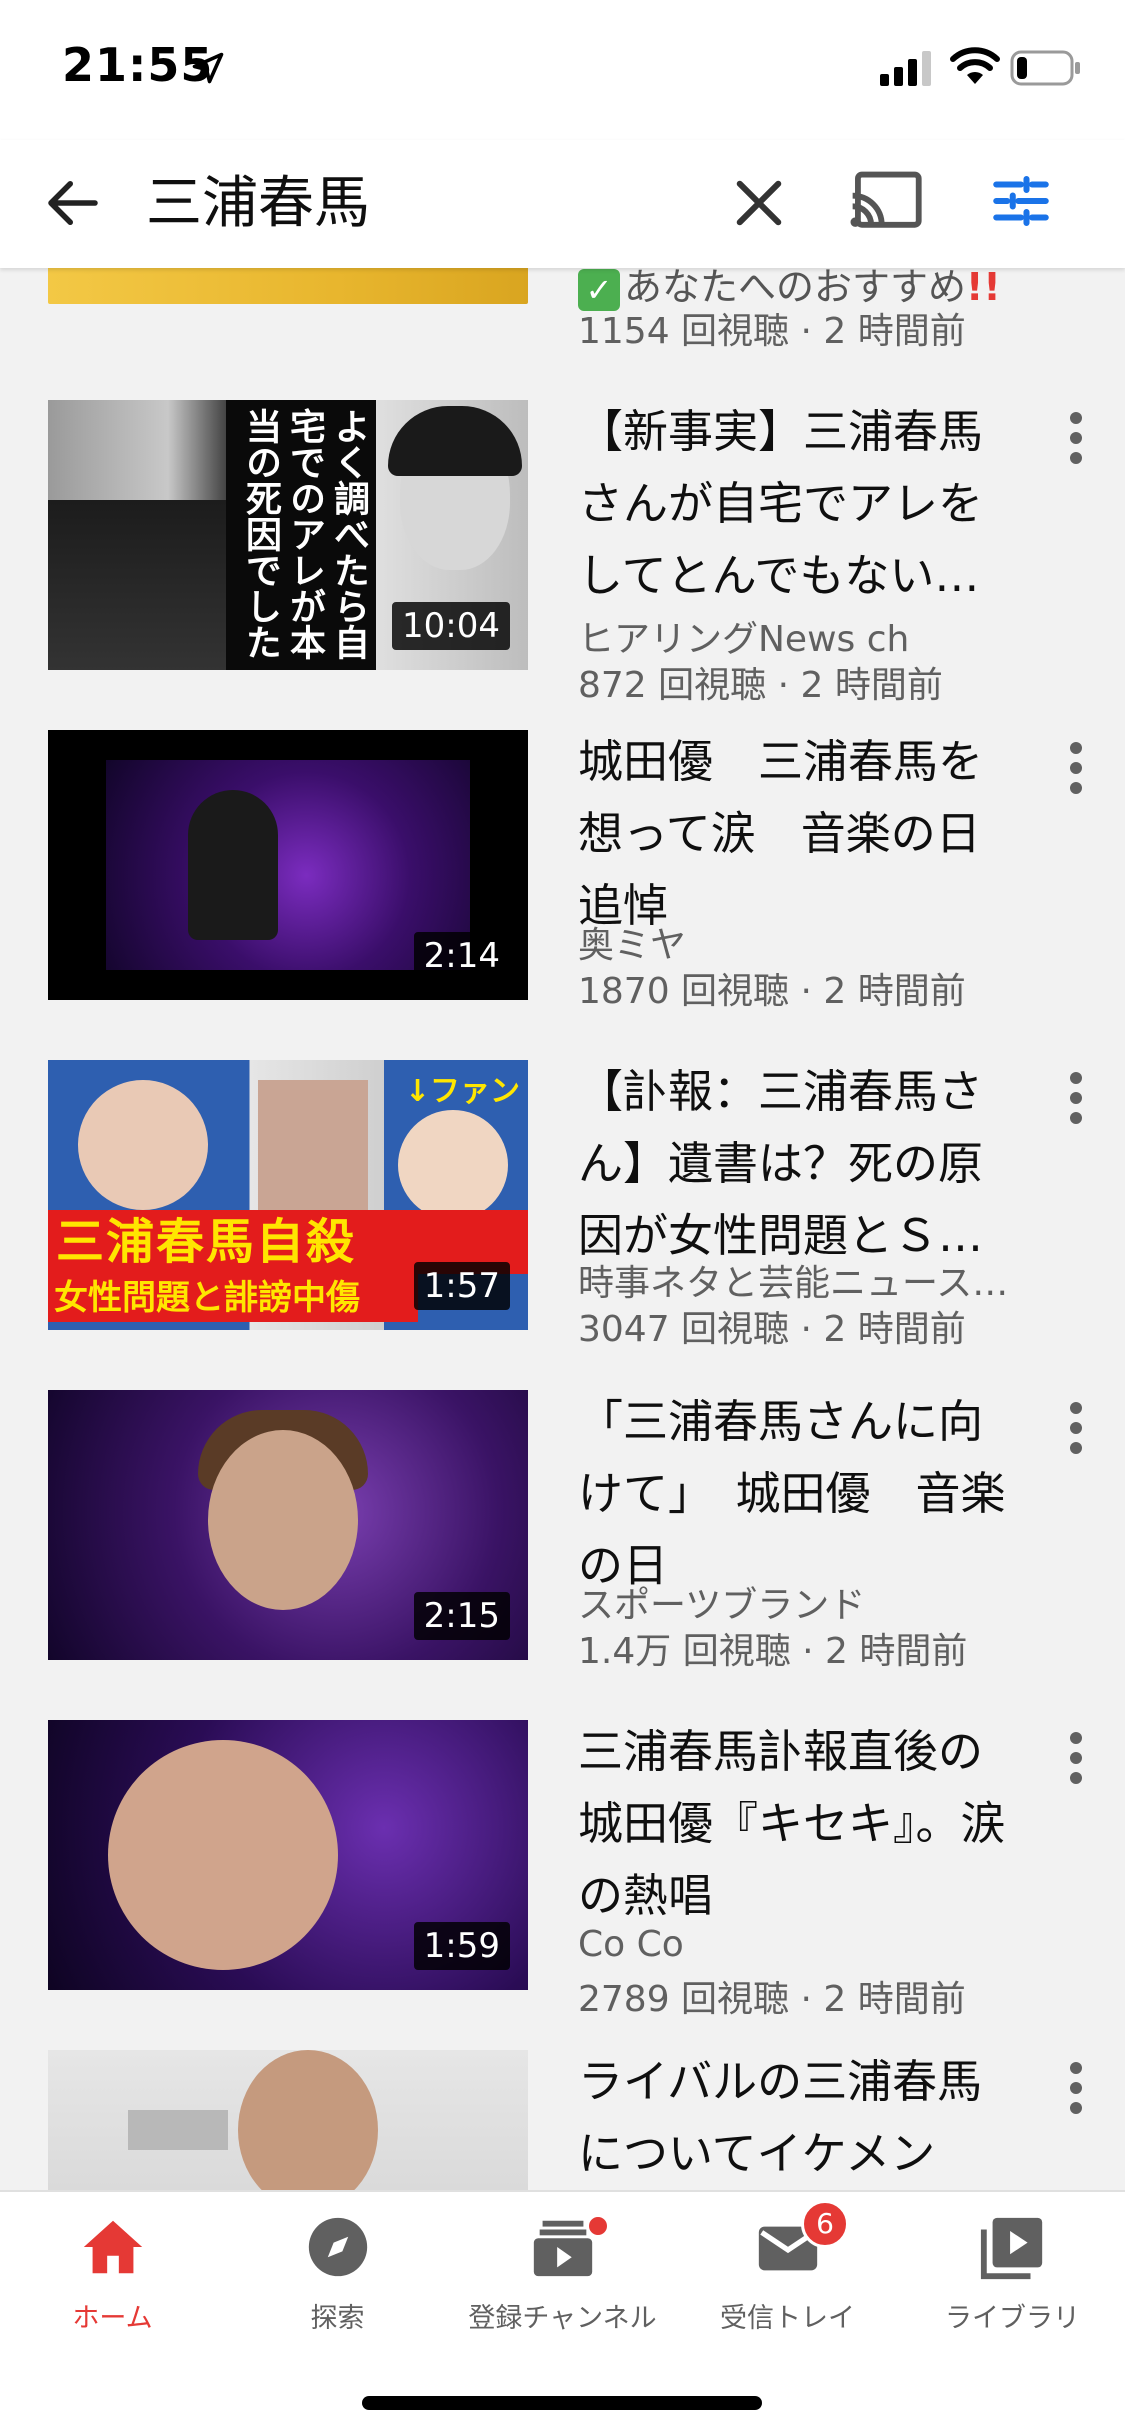 Image resolution: width=1125 pixels, height=2436 pixels. Describe the element at coordinates (562, 70) in the screenshot. I see `status-bar: 21:55` at that location.